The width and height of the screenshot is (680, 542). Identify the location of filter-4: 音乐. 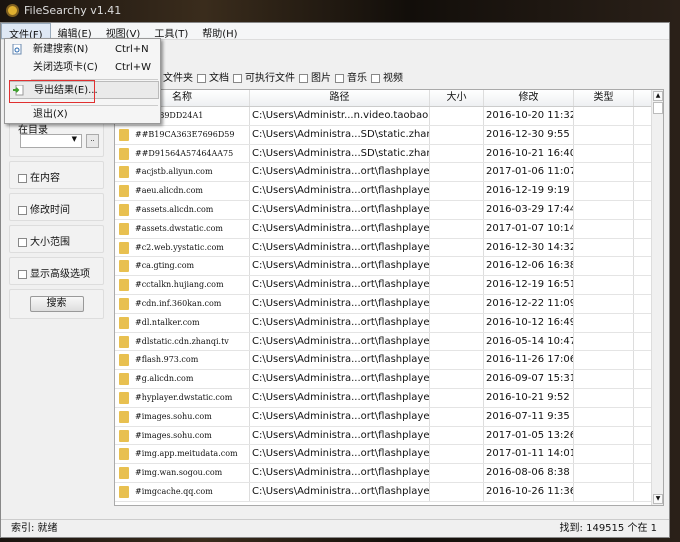
(351, 76).